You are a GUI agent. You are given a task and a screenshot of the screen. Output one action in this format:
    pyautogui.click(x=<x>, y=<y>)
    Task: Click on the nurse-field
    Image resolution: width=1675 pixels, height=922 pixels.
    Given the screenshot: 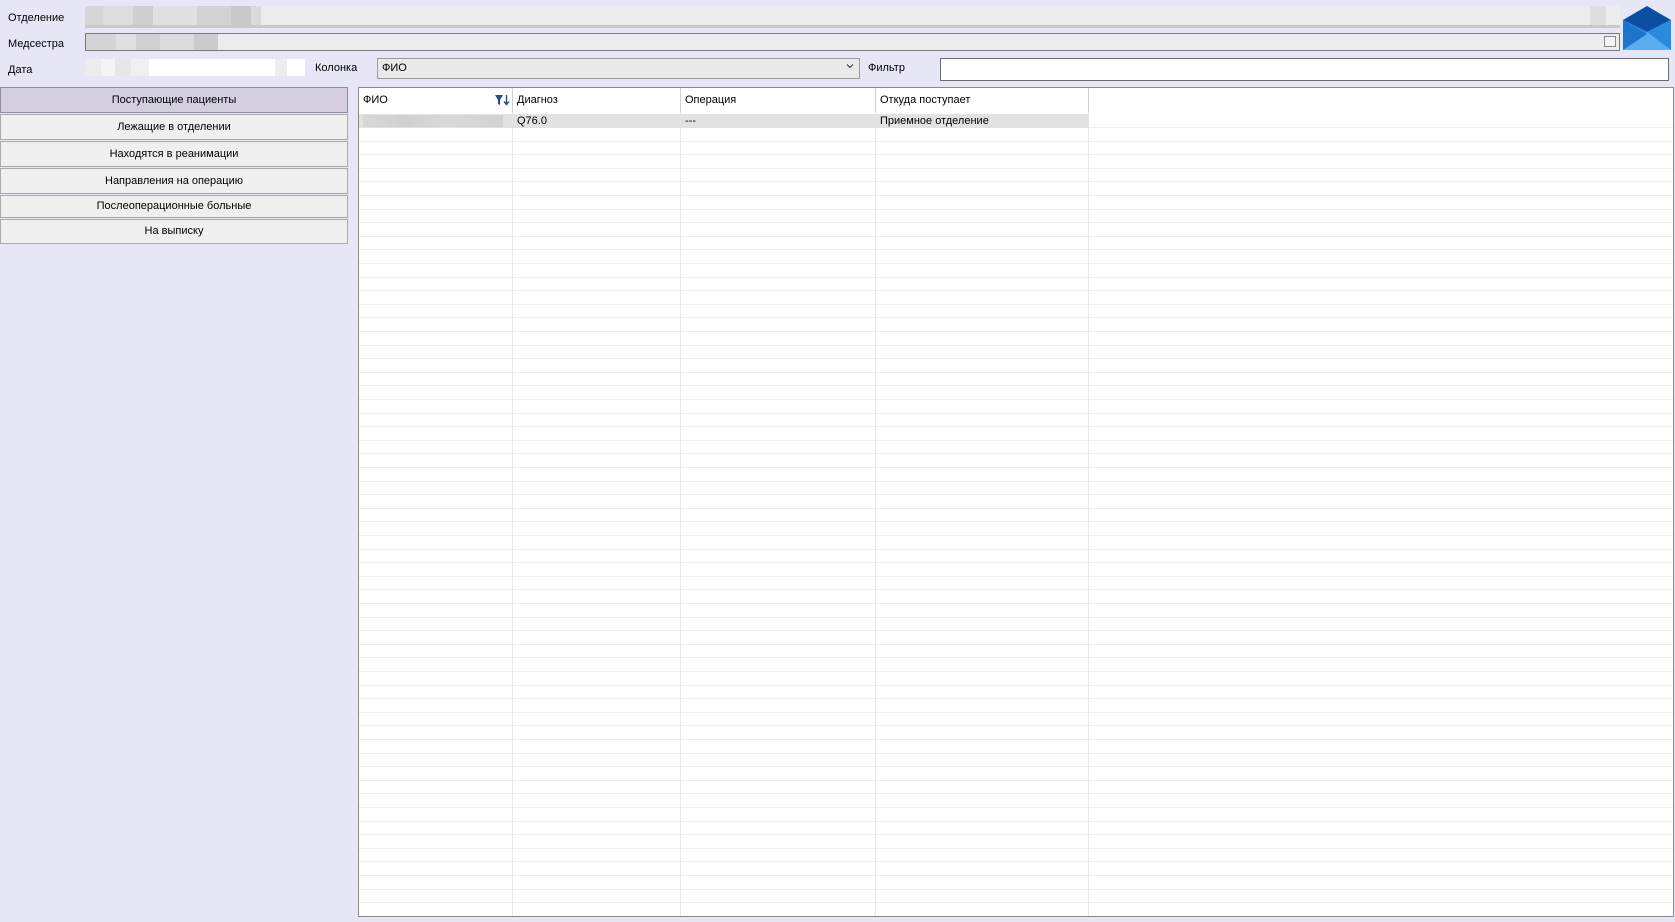 What is the action you would take?
    pyautogui.click(x=852, y=42)
    